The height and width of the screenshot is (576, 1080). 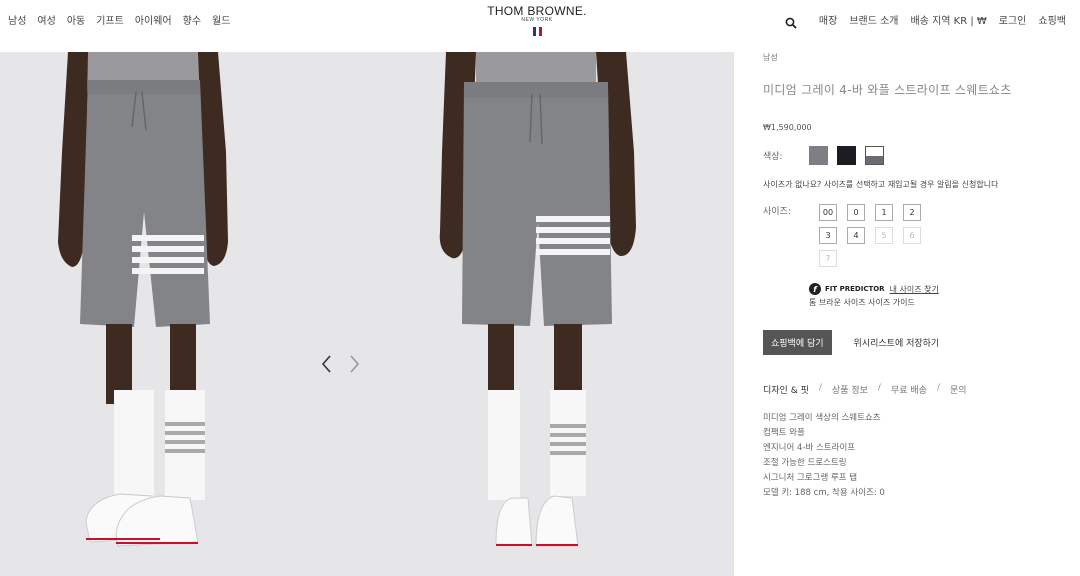 I want to click on nav-fragrance: 향수, so click(x=192, y=19).